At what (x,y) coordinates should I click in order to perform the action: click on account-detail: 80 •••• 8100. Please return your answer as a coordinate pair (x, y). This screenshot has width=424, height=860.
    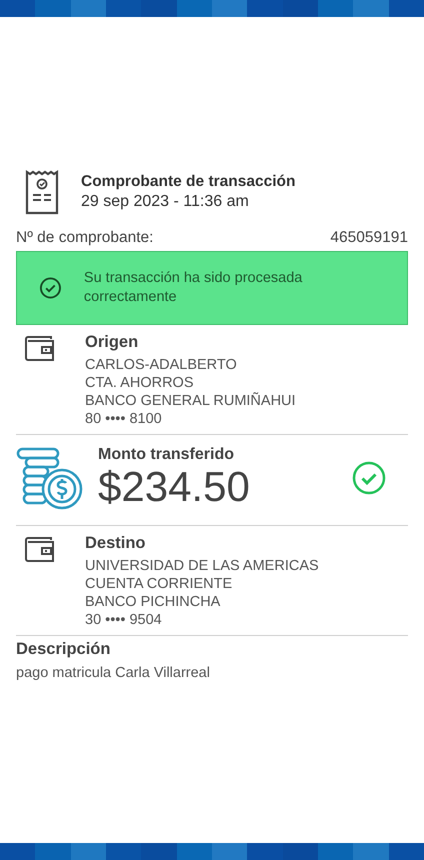
    Looking at the image, I should click on (124, 419).